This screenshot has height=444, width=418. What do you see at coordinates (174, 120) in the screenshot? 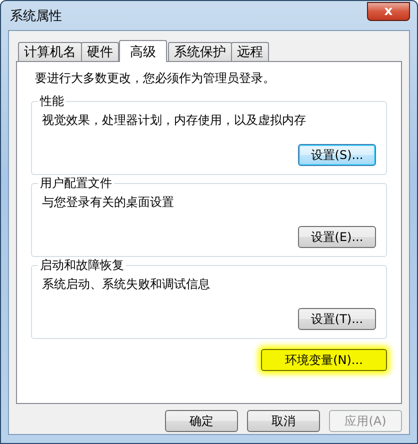
I see `group-description: 视觉效果，处理器计划，内存使用，以及虚拟内存` at bounding box center [174, 120].